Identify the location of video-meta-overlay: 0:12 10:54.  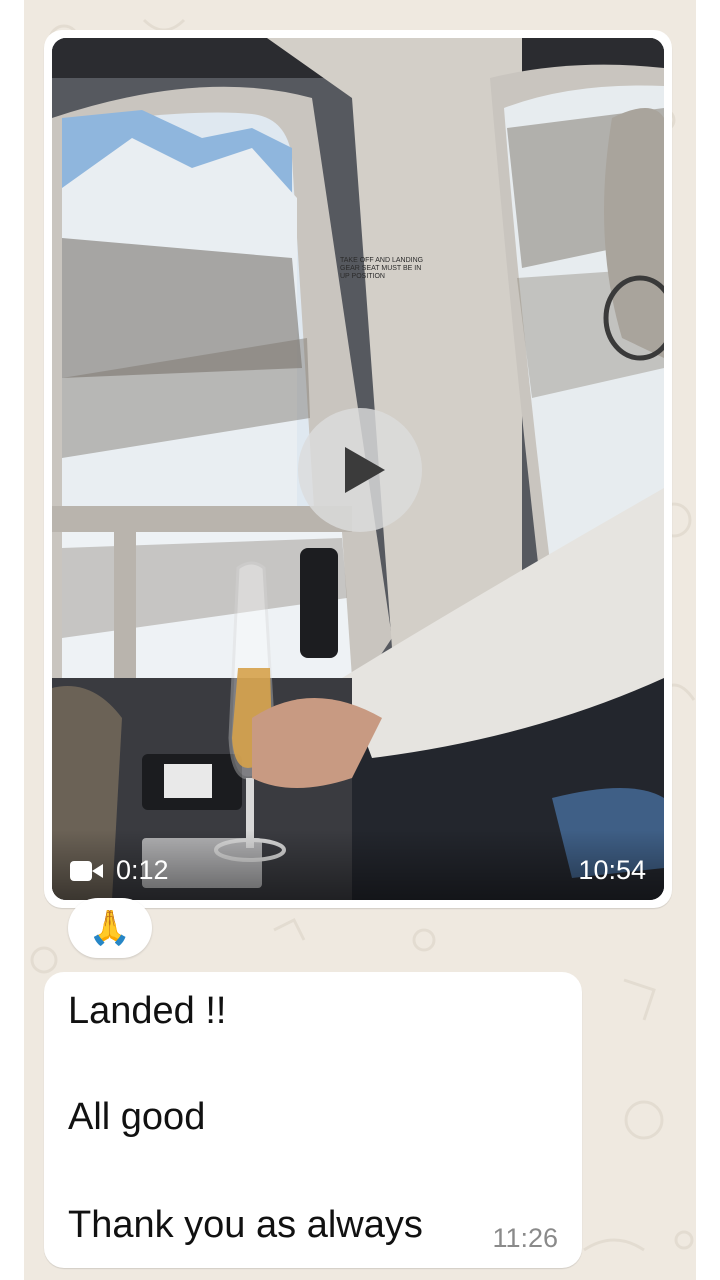
(358, 865).